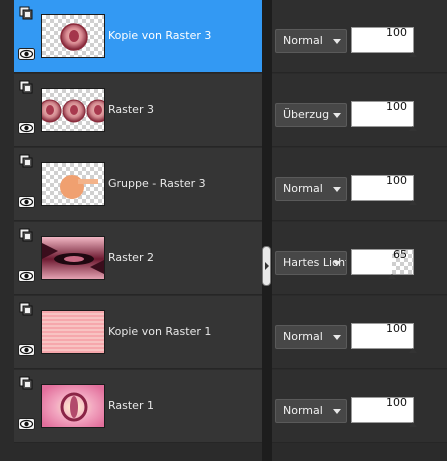 The height and width of the screenshot is (461, 447). I want to click on layer-info-area: Raster 2, so click(138, 258).